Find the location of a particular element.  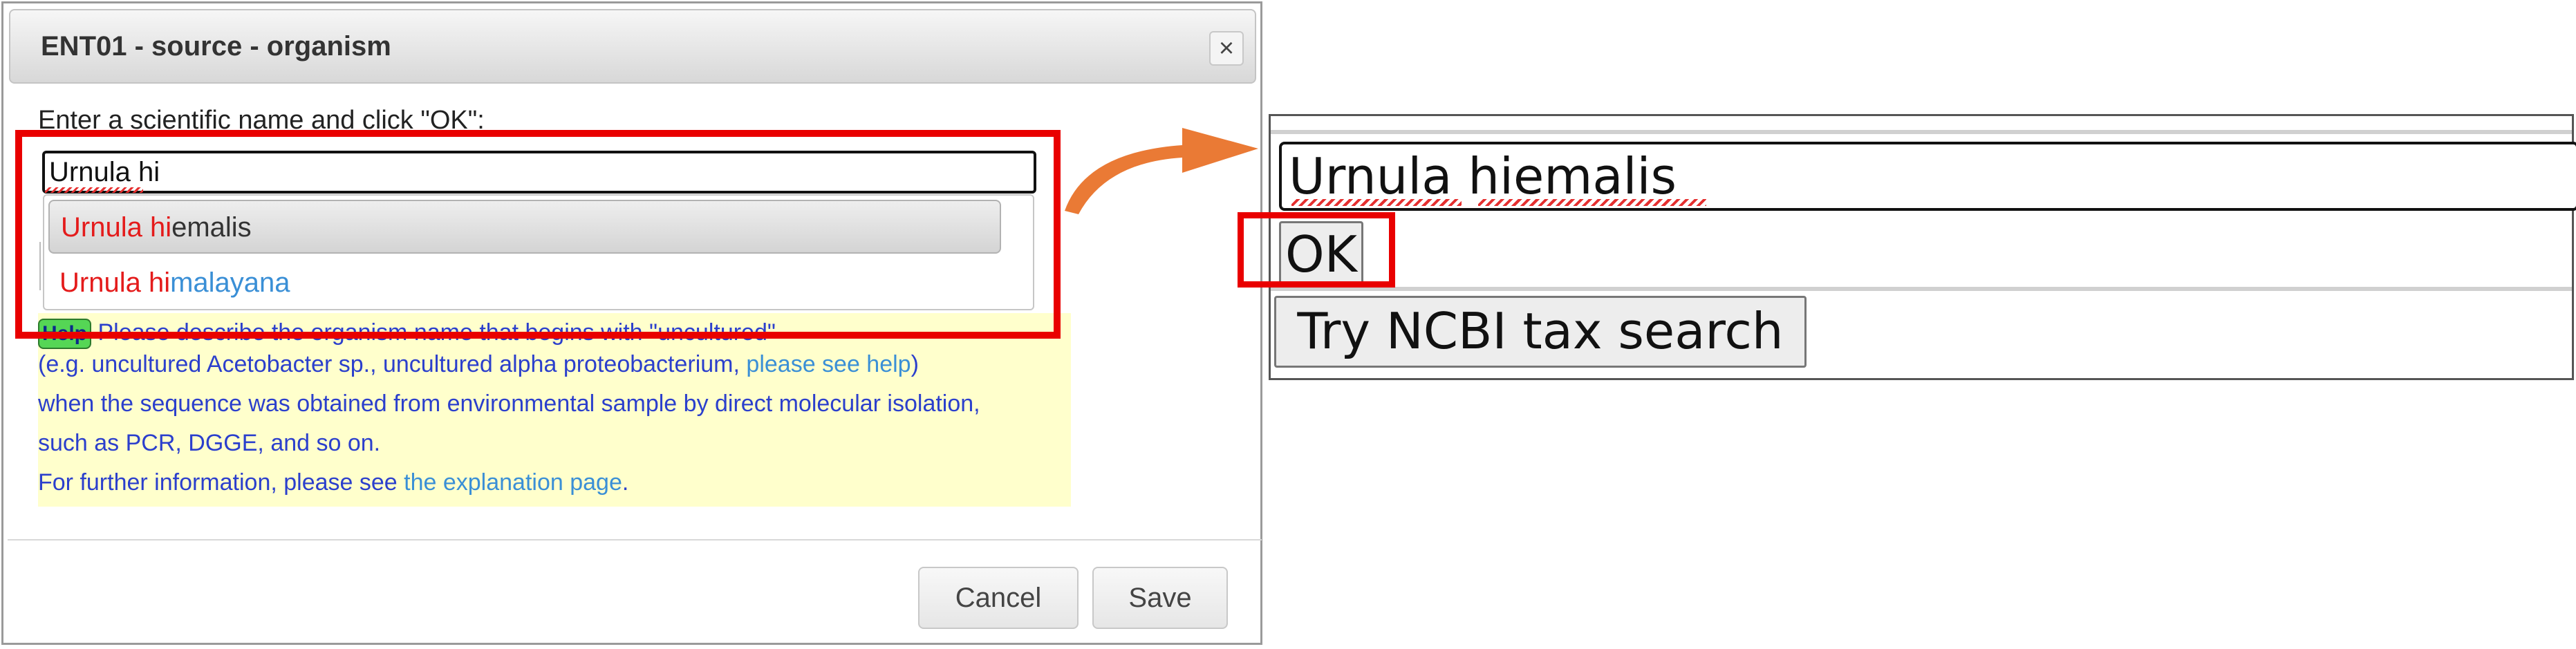

help-text-5-post: . is located at coordinates (625, 483).